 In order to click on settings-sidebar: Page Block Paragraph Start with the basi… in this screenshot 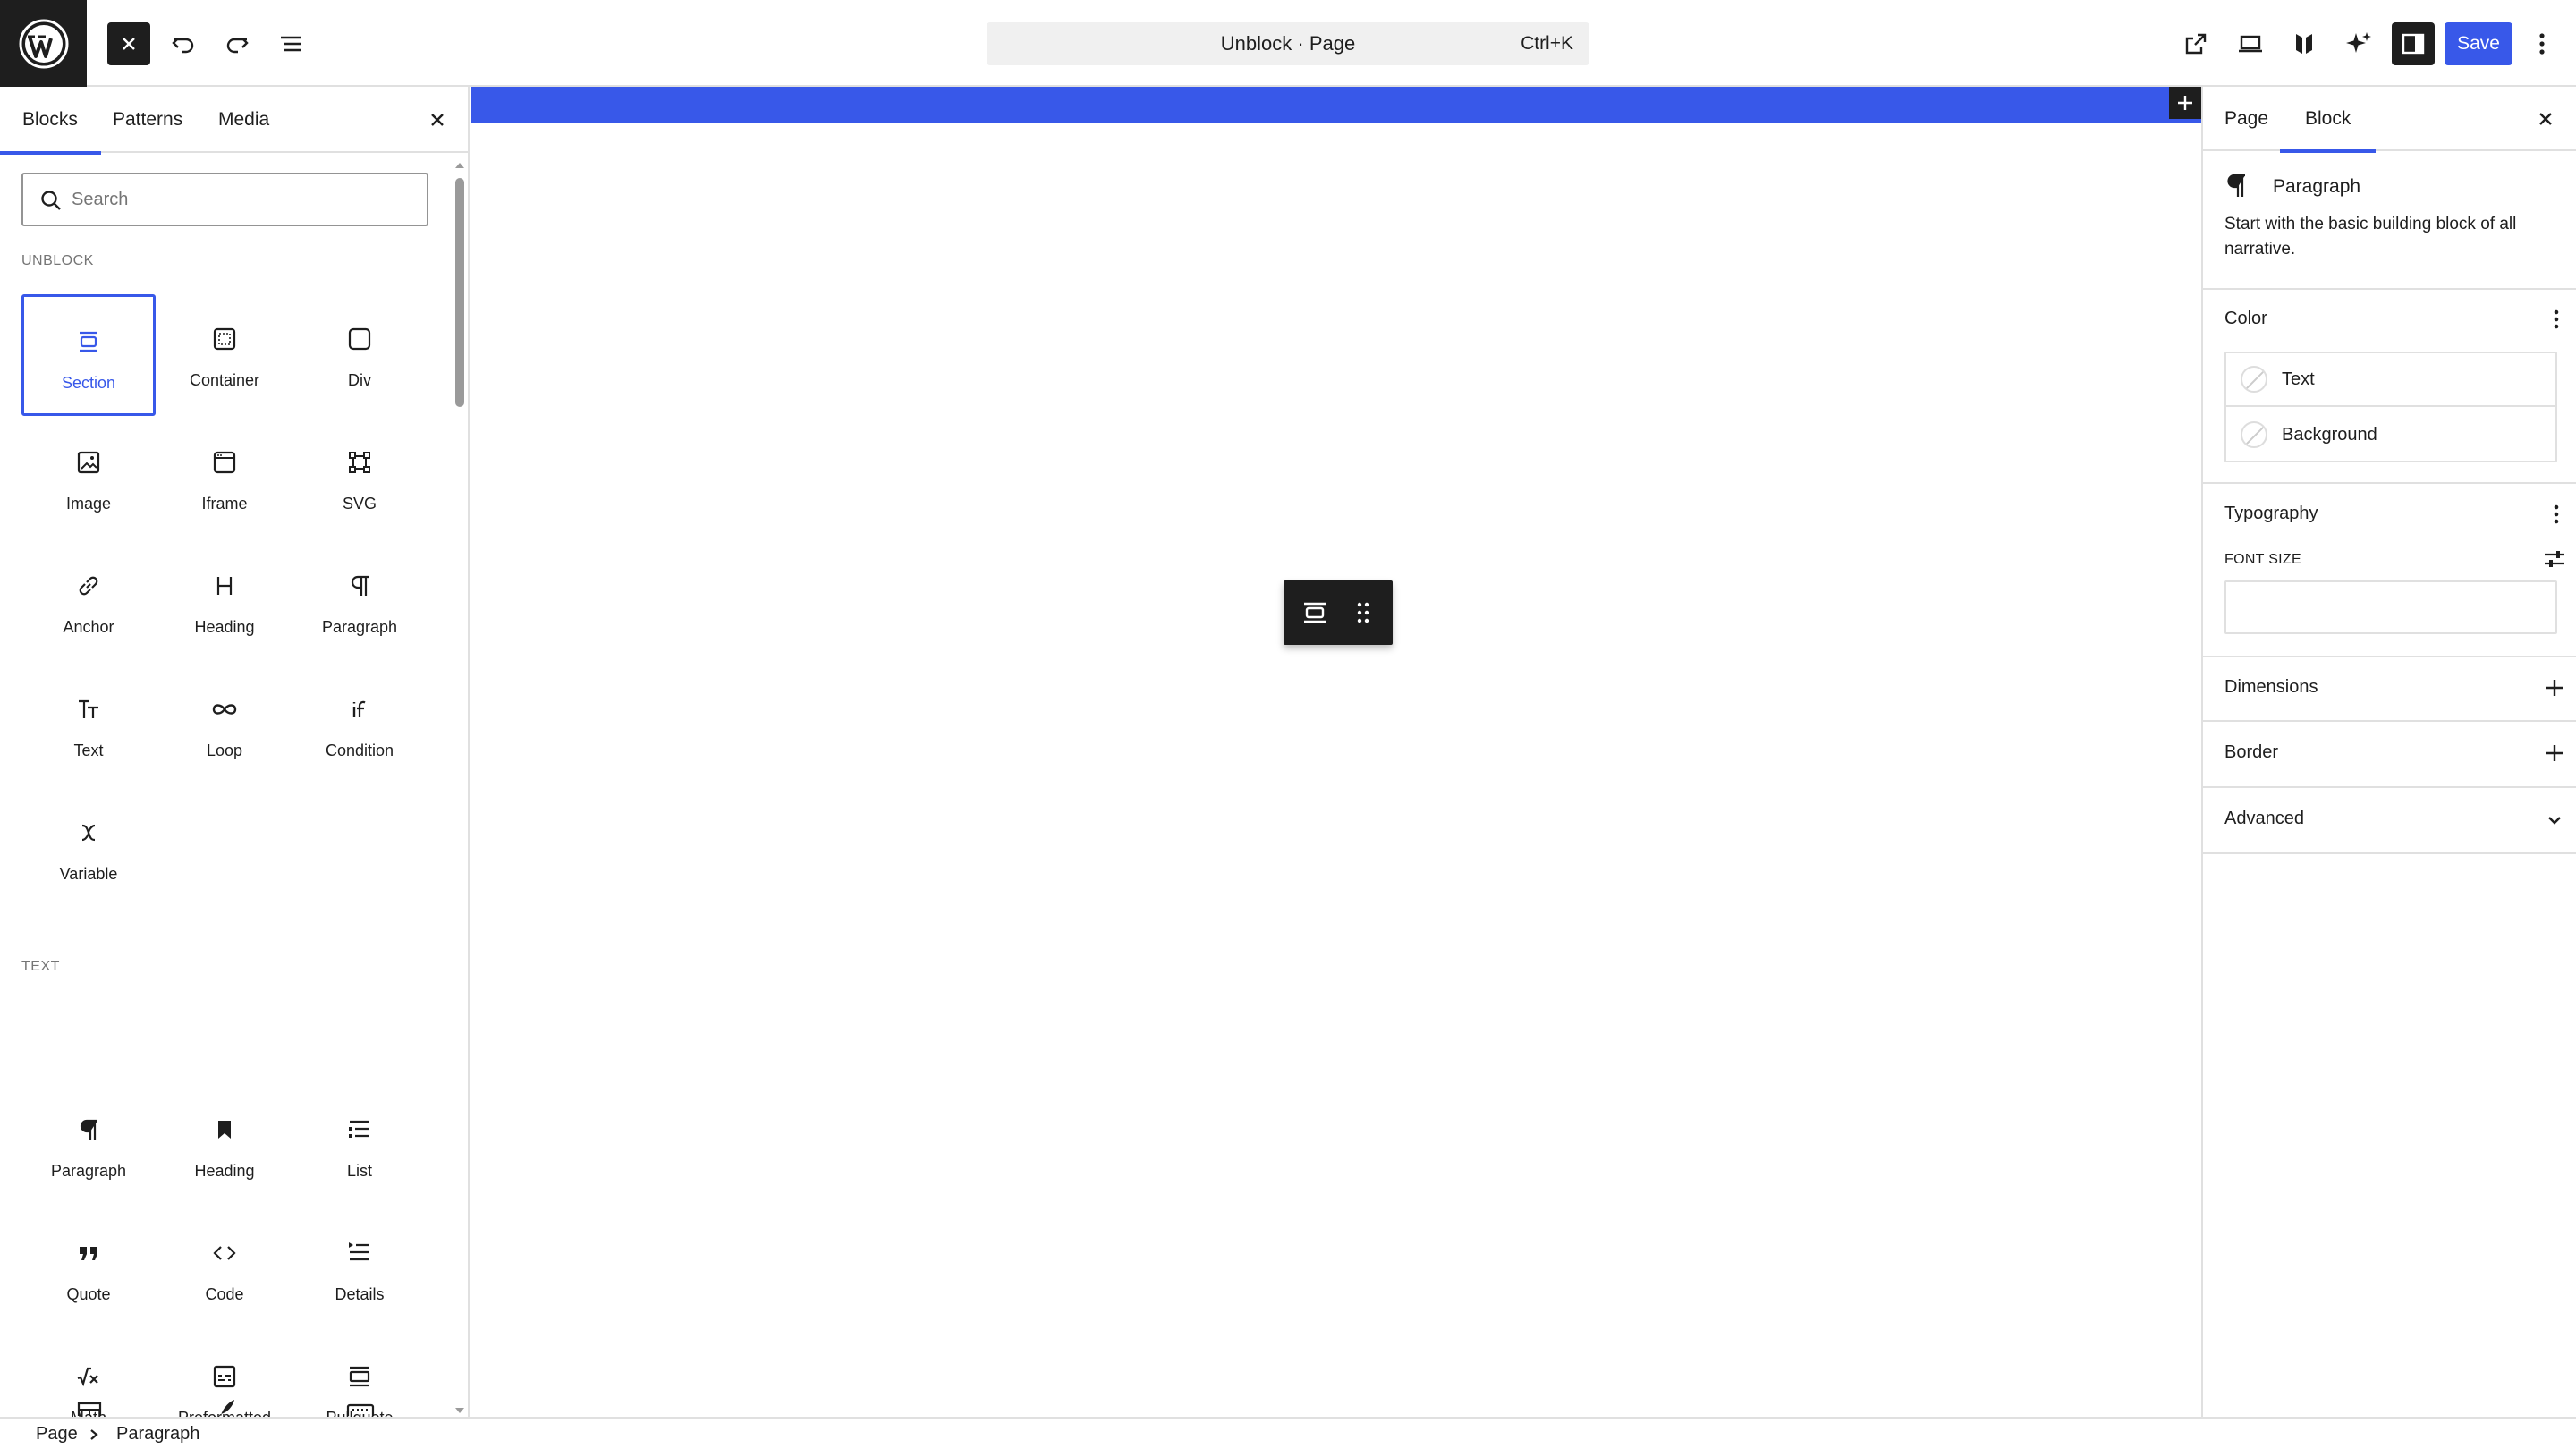, I will do `click(2388, 752)`.